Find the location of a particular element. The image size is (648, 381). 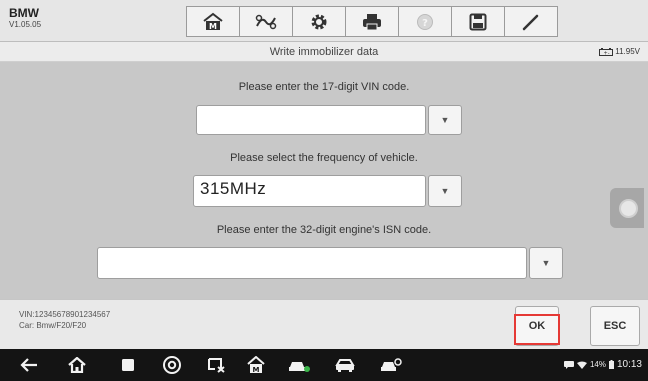

save-icon is located at coordinates (478, 21).